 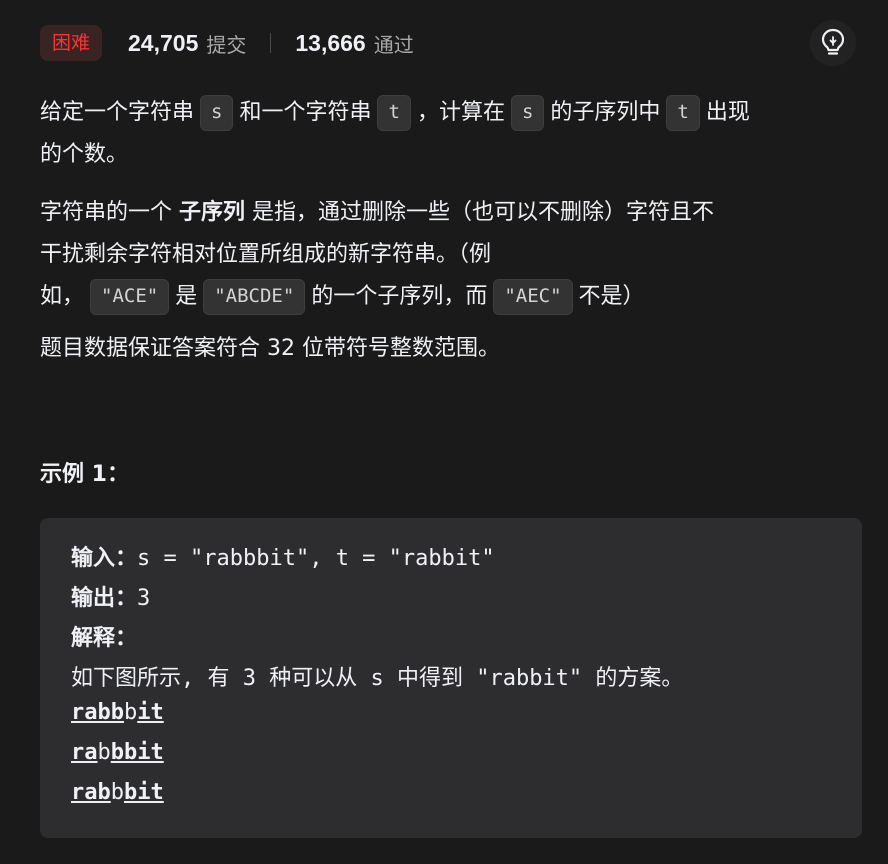 I want to click on input-label: 输入：, so click(x=104, y=558).